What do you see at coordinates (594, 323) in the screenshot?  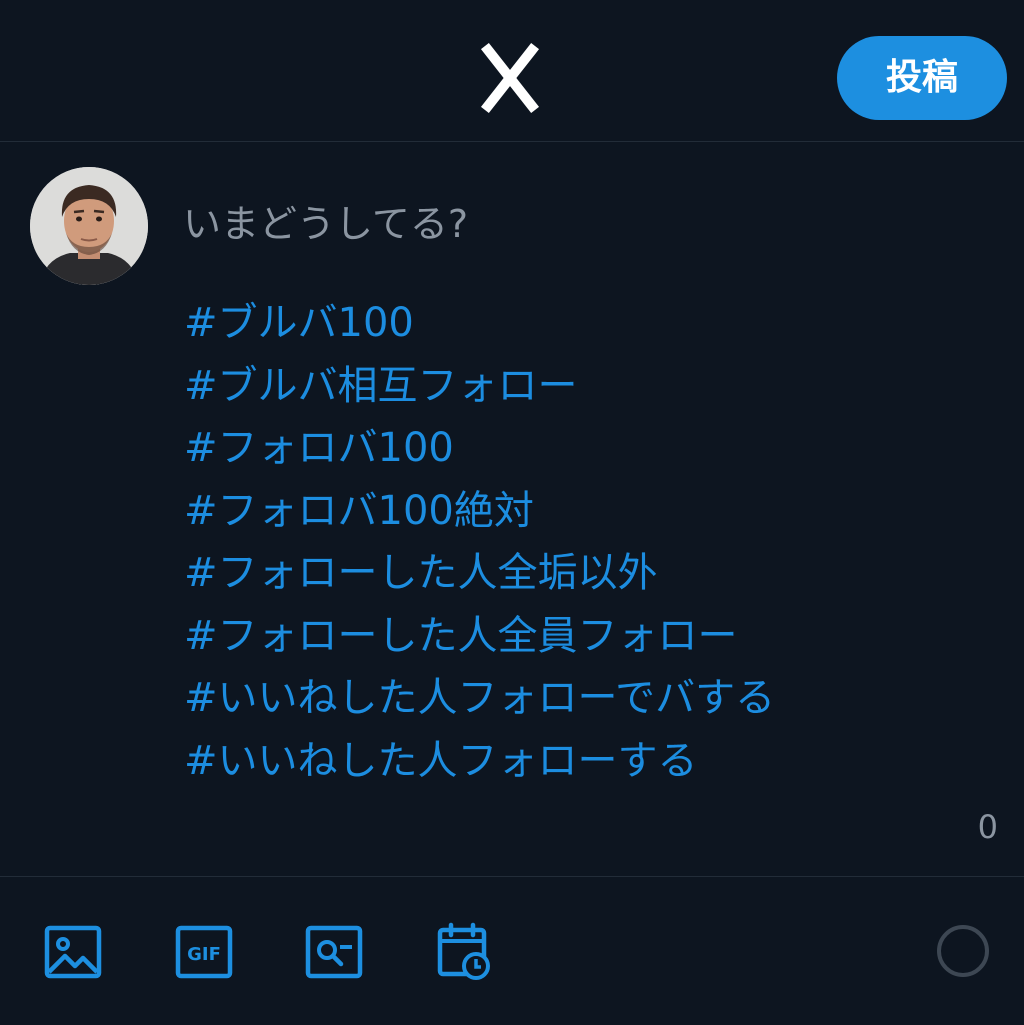 I see `hashtag-line: #ブルバ100` at bounding box center [594, 323].